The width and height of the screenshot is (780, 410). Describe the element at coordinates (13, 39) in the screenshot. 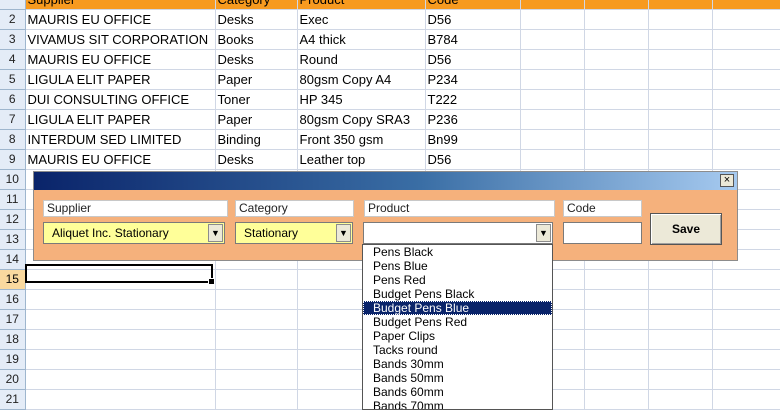

I see `row-header: 3` at that location.